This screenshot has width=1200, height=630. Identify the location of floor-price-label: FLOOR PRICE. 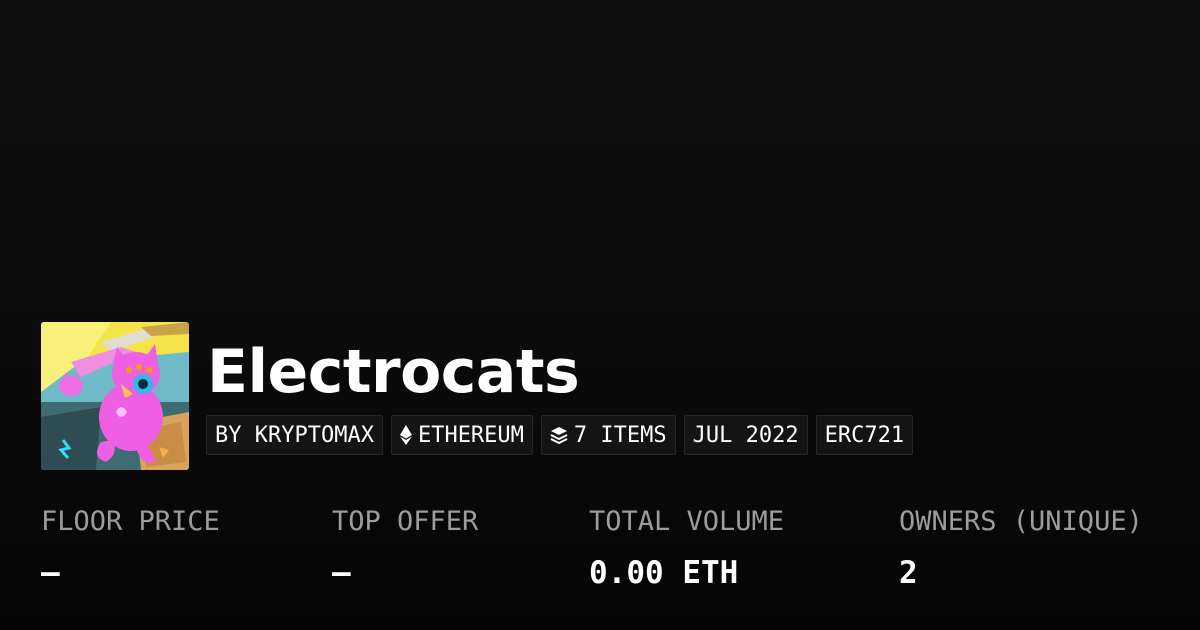
(130, 521).